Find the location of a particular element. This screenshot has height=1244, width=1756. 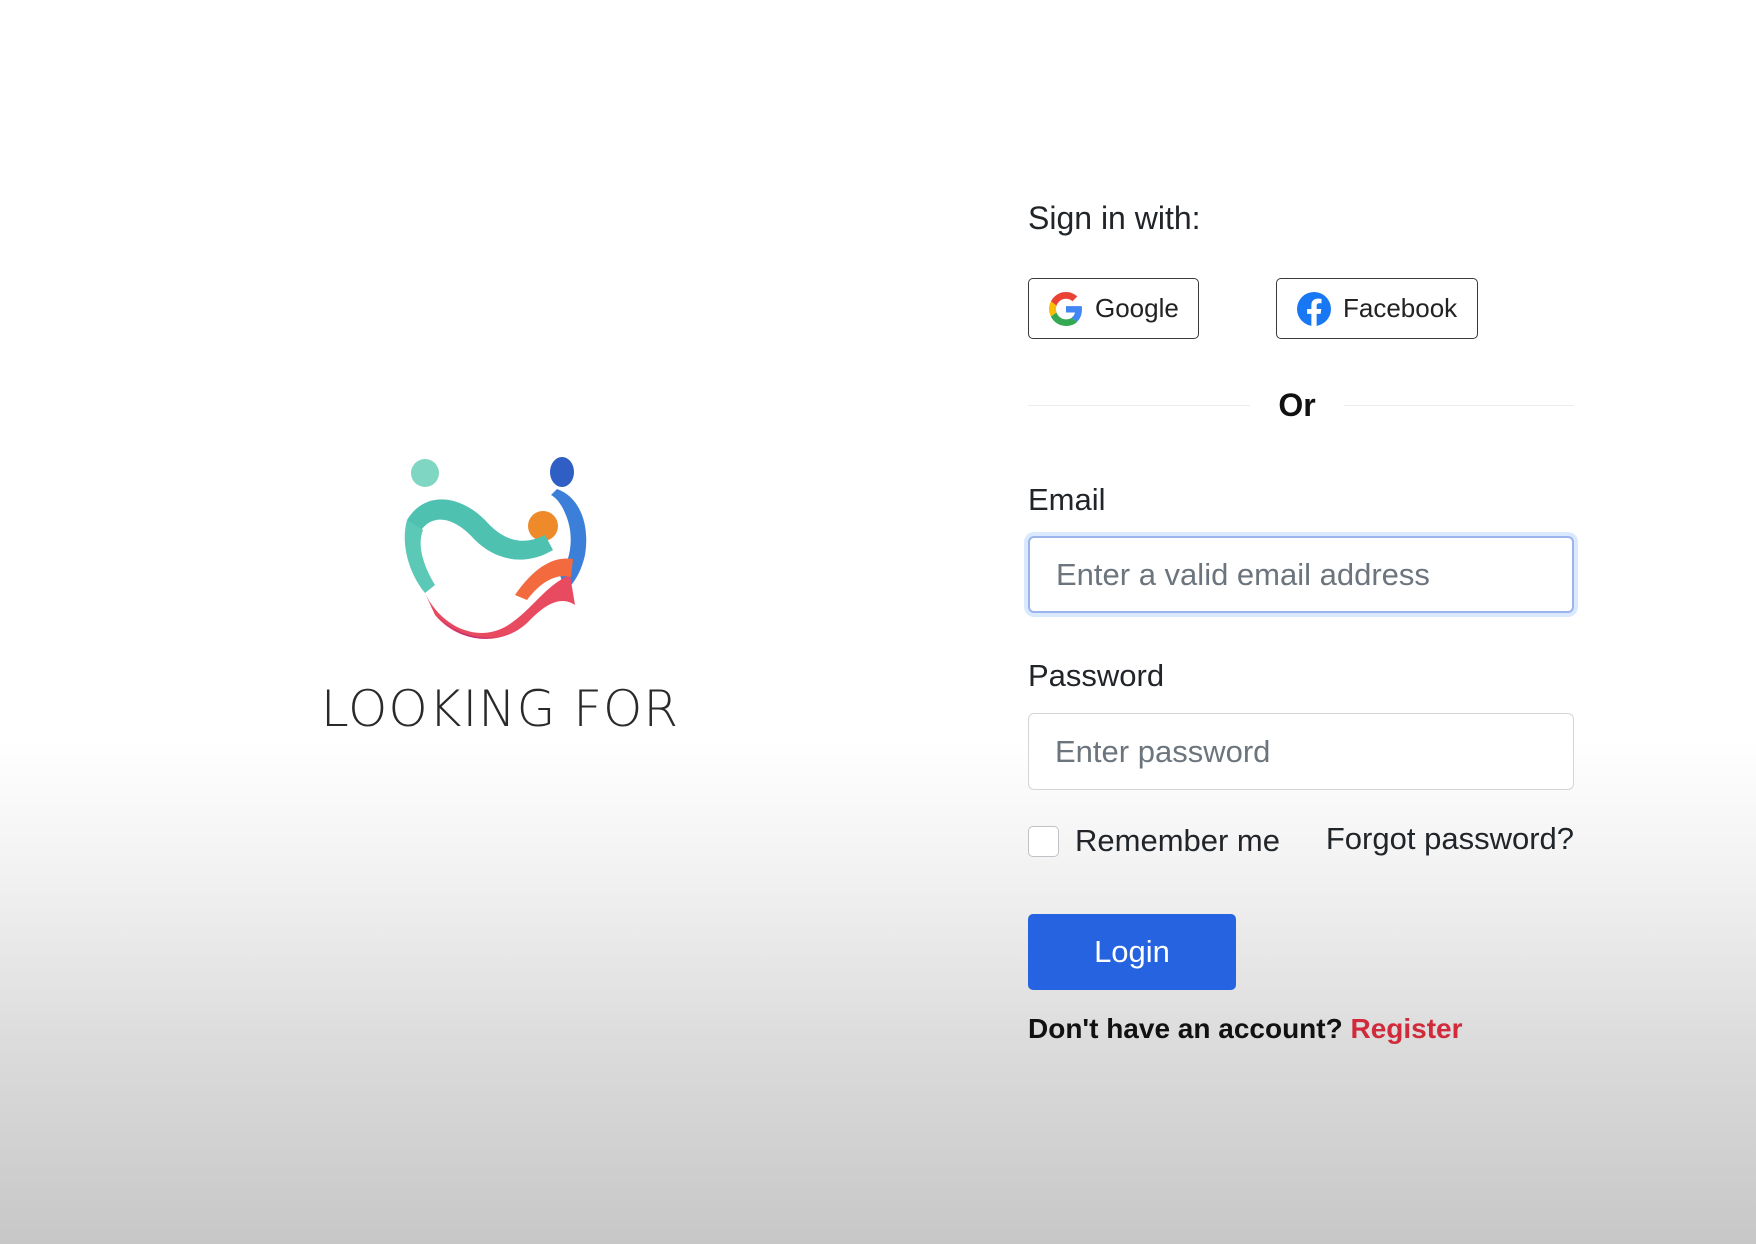

facebook-sign-in-button: Facebook is located at coordinates (1377, 308).